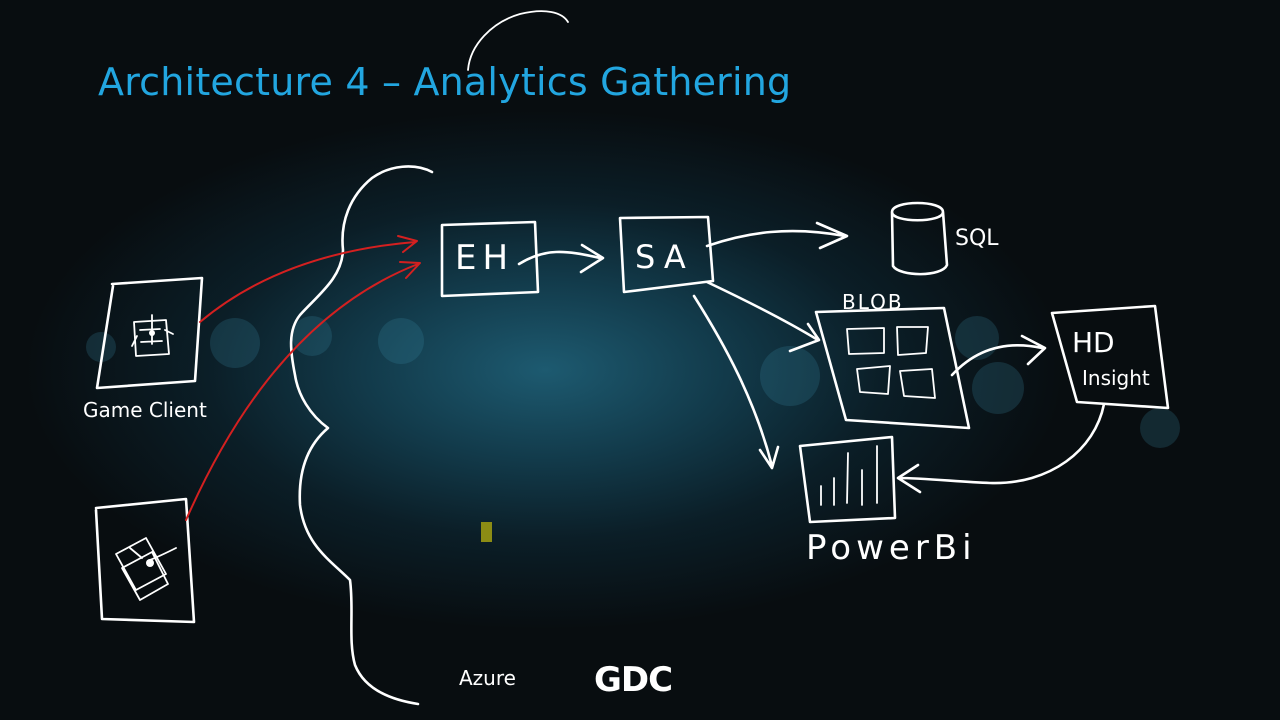 This screenshot has width=1280, height=720. Describe the element at coordinates (664, 257) in the screenshot. I see `sa-label: SA` at that location.